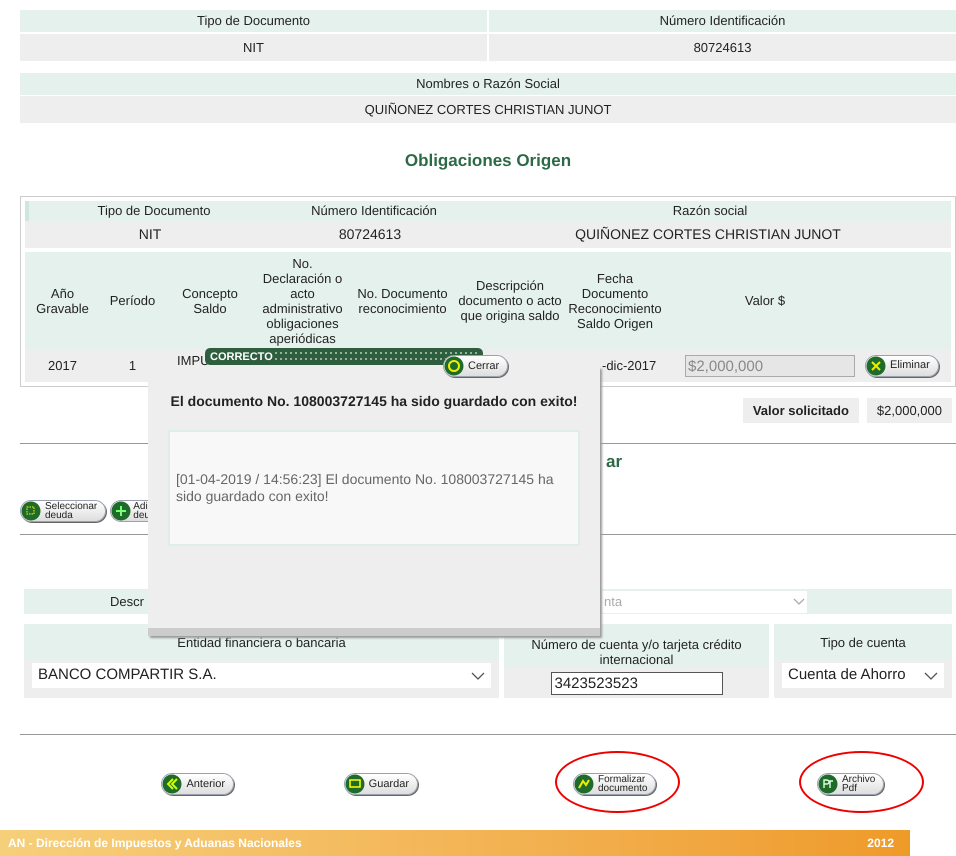 This screenshot has width=956, height=856. Describe the element at coordinates (261, 675) in the screenshot. I see `bank-select: BANCO COMPARTIR S.A.` at that location.